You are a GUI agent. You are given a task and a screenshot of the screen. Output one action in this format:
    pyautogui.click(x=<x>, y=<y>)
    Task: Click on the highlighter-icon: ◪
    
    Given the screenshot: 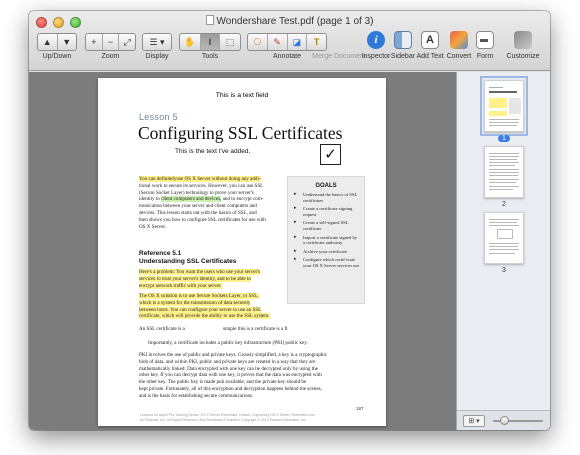 What is the action you would take?
    pyautogui.click(x=297, y=41)
    